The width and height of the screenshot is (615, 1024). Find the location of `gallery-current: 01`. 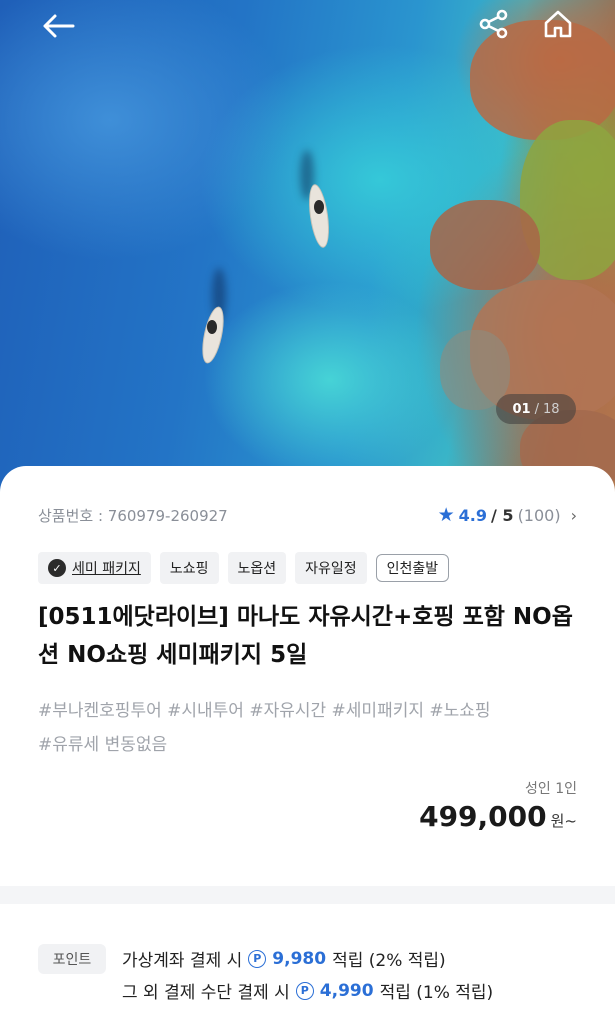

gallery-current: 01 is located at coordinates (521, 409).